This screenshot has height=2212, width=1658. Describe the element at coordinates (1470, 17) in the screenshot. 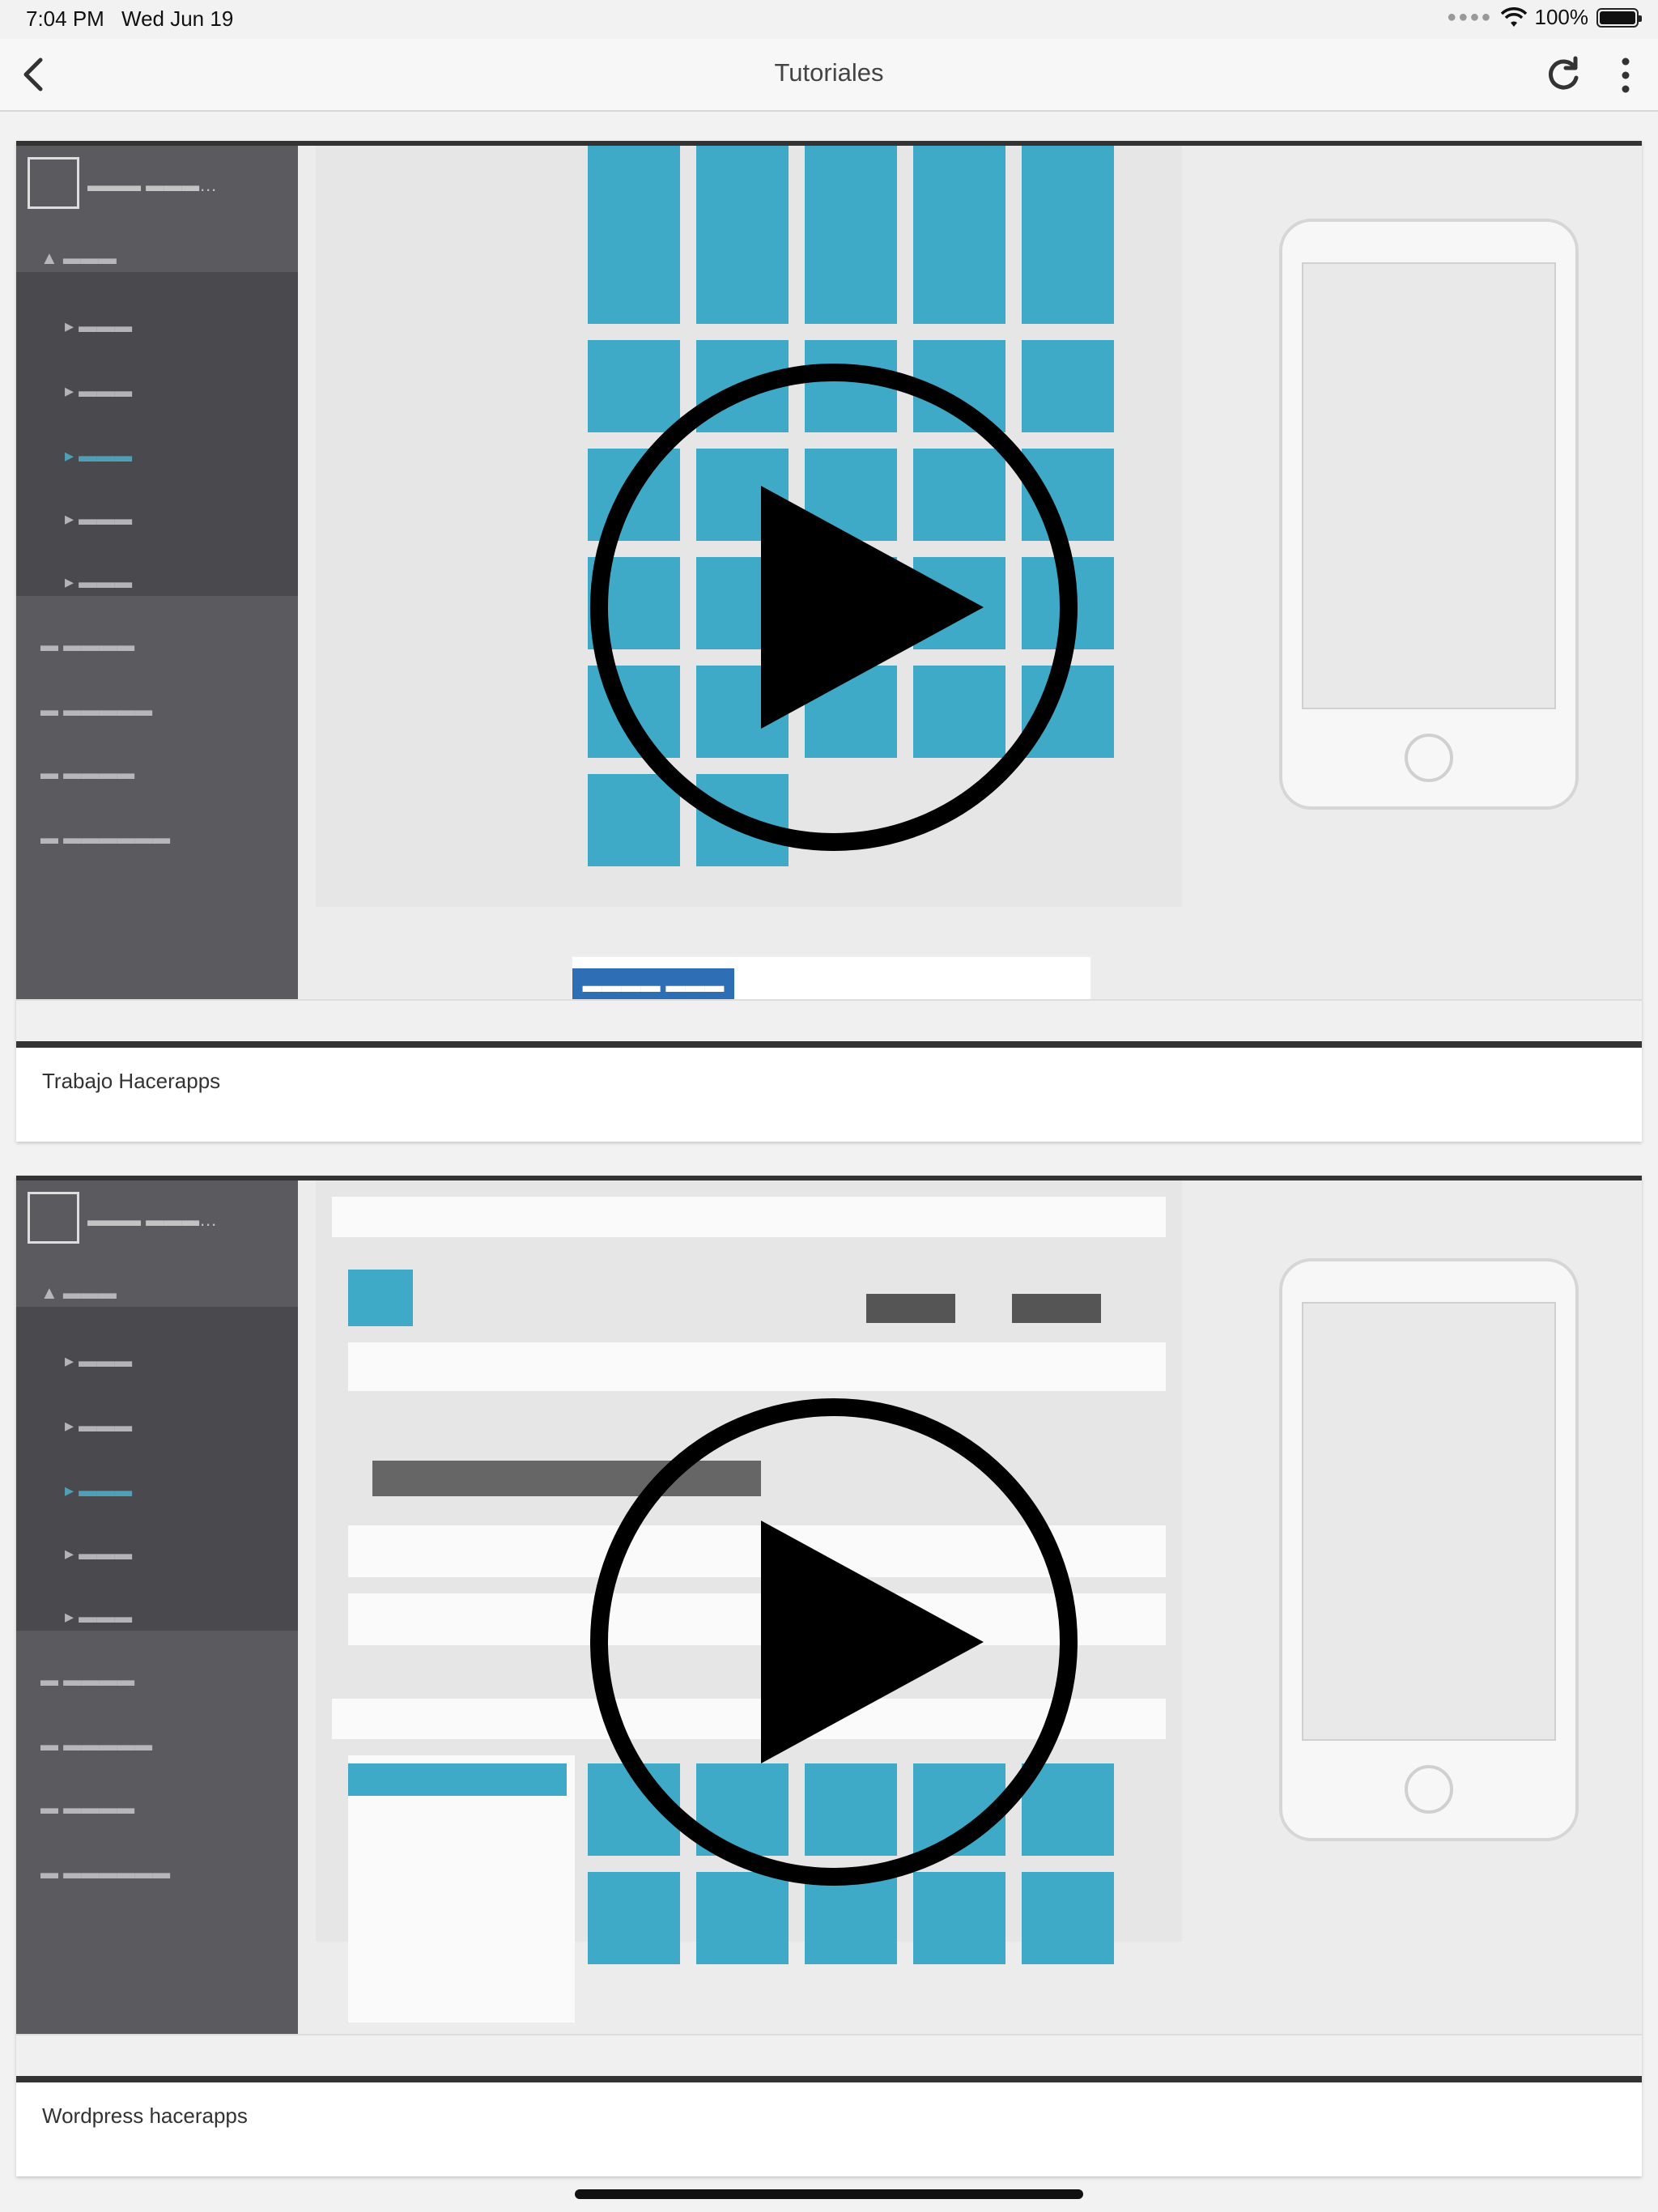

I see `signal-dots-icon: ●●●●` at that location.